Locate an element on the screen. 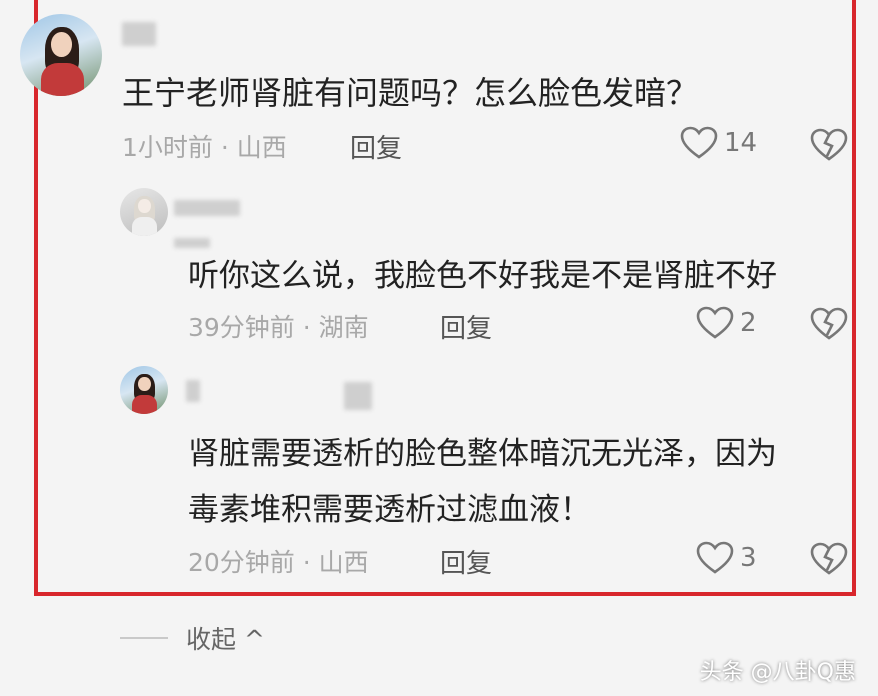 Image resolution: width=878 pixels, height=696 pixels. like-count: 3 is located at coordinates (748, 558).